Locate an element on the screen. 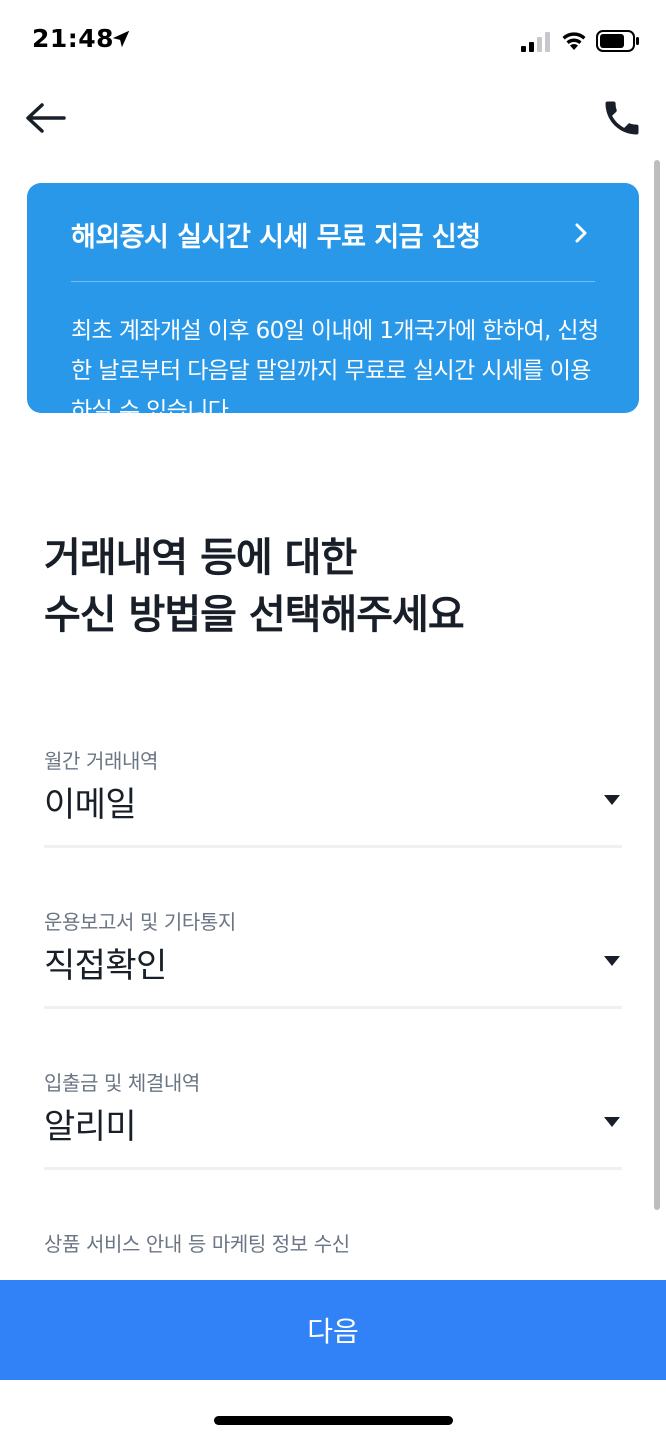  battery-icon is located at coordinates (617, 41).